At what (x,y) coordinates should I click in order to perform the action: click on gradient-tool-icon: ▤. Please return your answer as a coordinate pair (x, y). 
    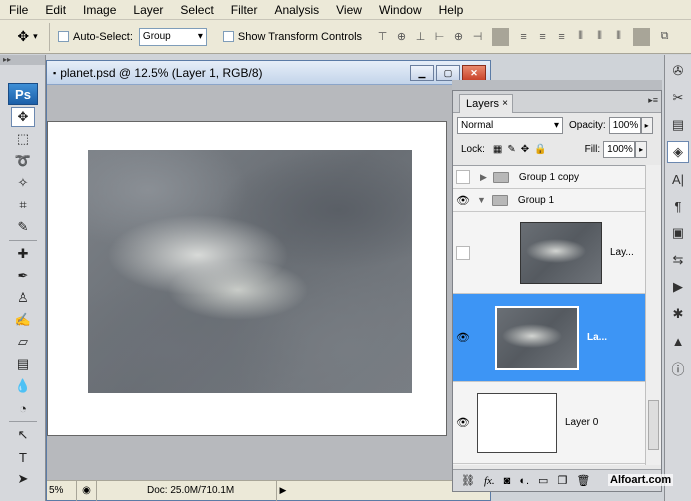
    Looking at the image, I should click on (23, 364).